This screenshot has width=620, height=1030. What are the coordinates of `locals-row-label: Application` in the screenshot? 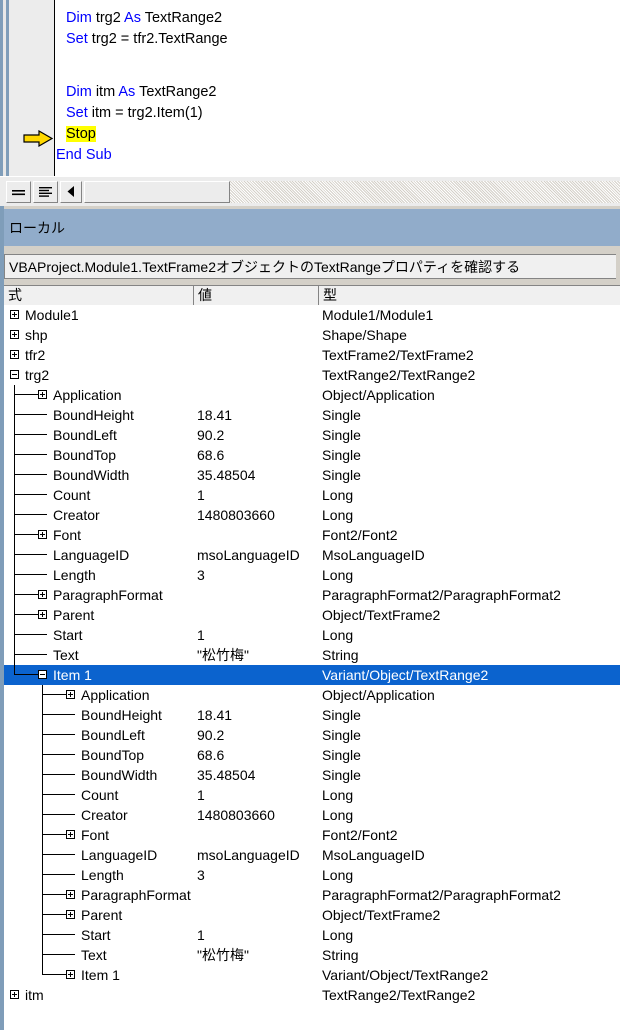 It's located at (87, 395).